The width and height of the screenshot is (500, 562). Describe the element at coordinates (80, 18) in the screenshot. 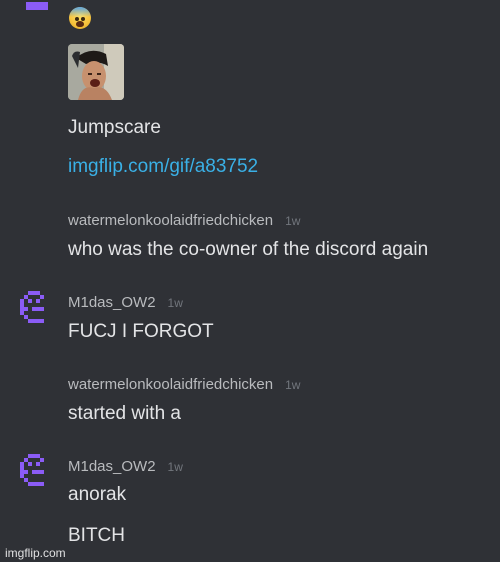

I see `fearful-face-emoji-icon` at that location.